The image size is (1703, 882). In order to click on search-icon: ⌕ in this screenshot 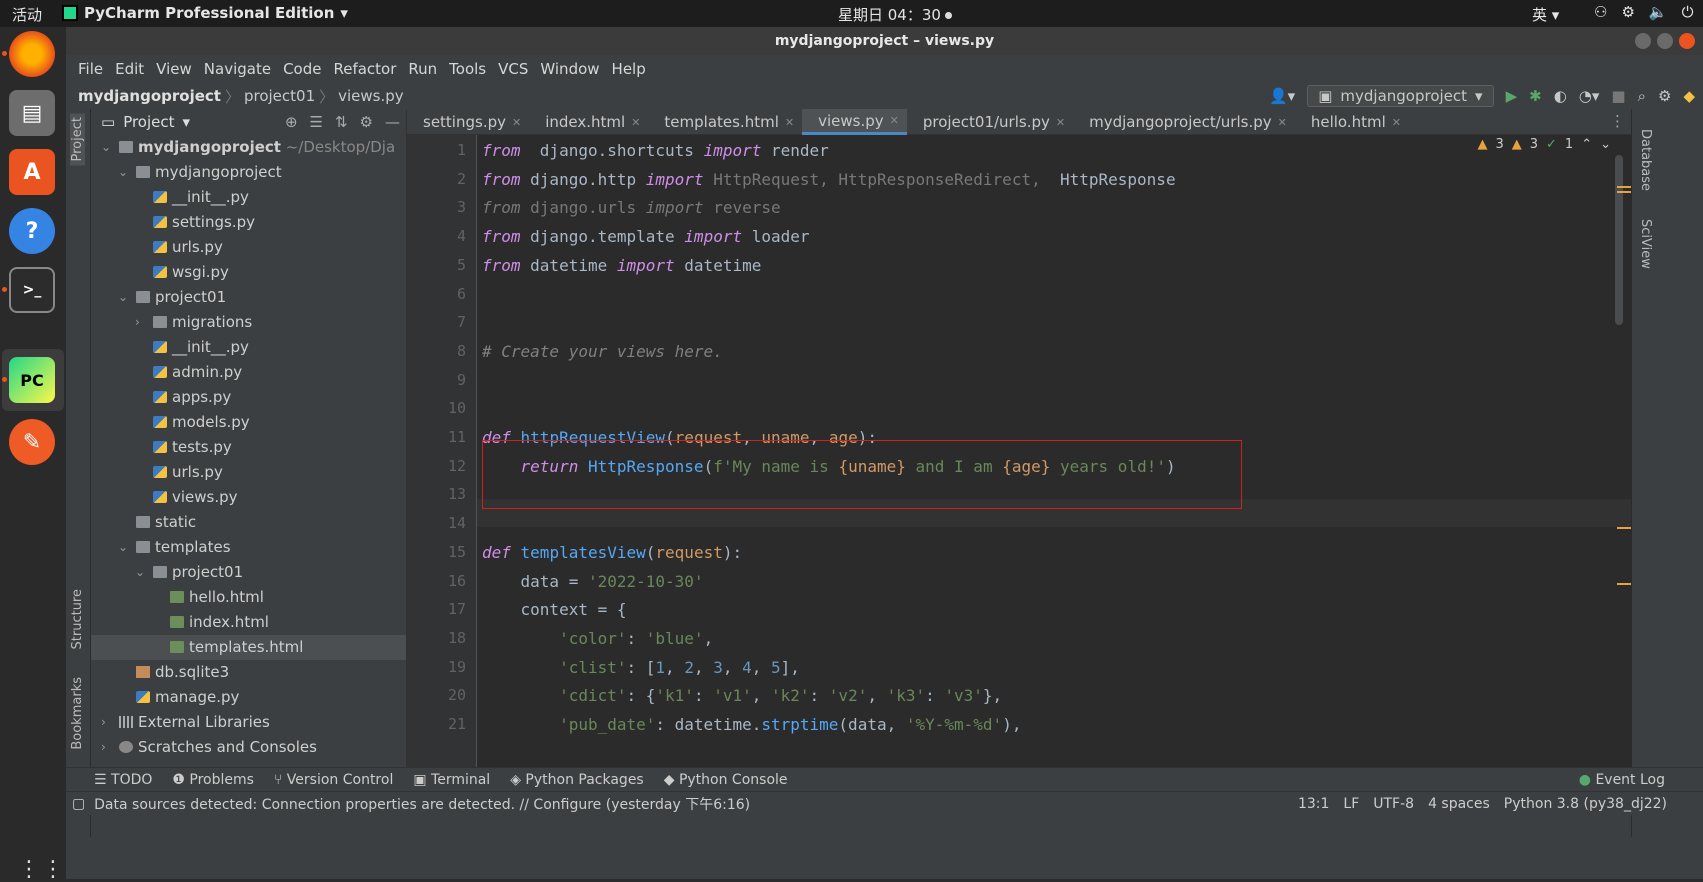, I will do `click(1642, 96)`.